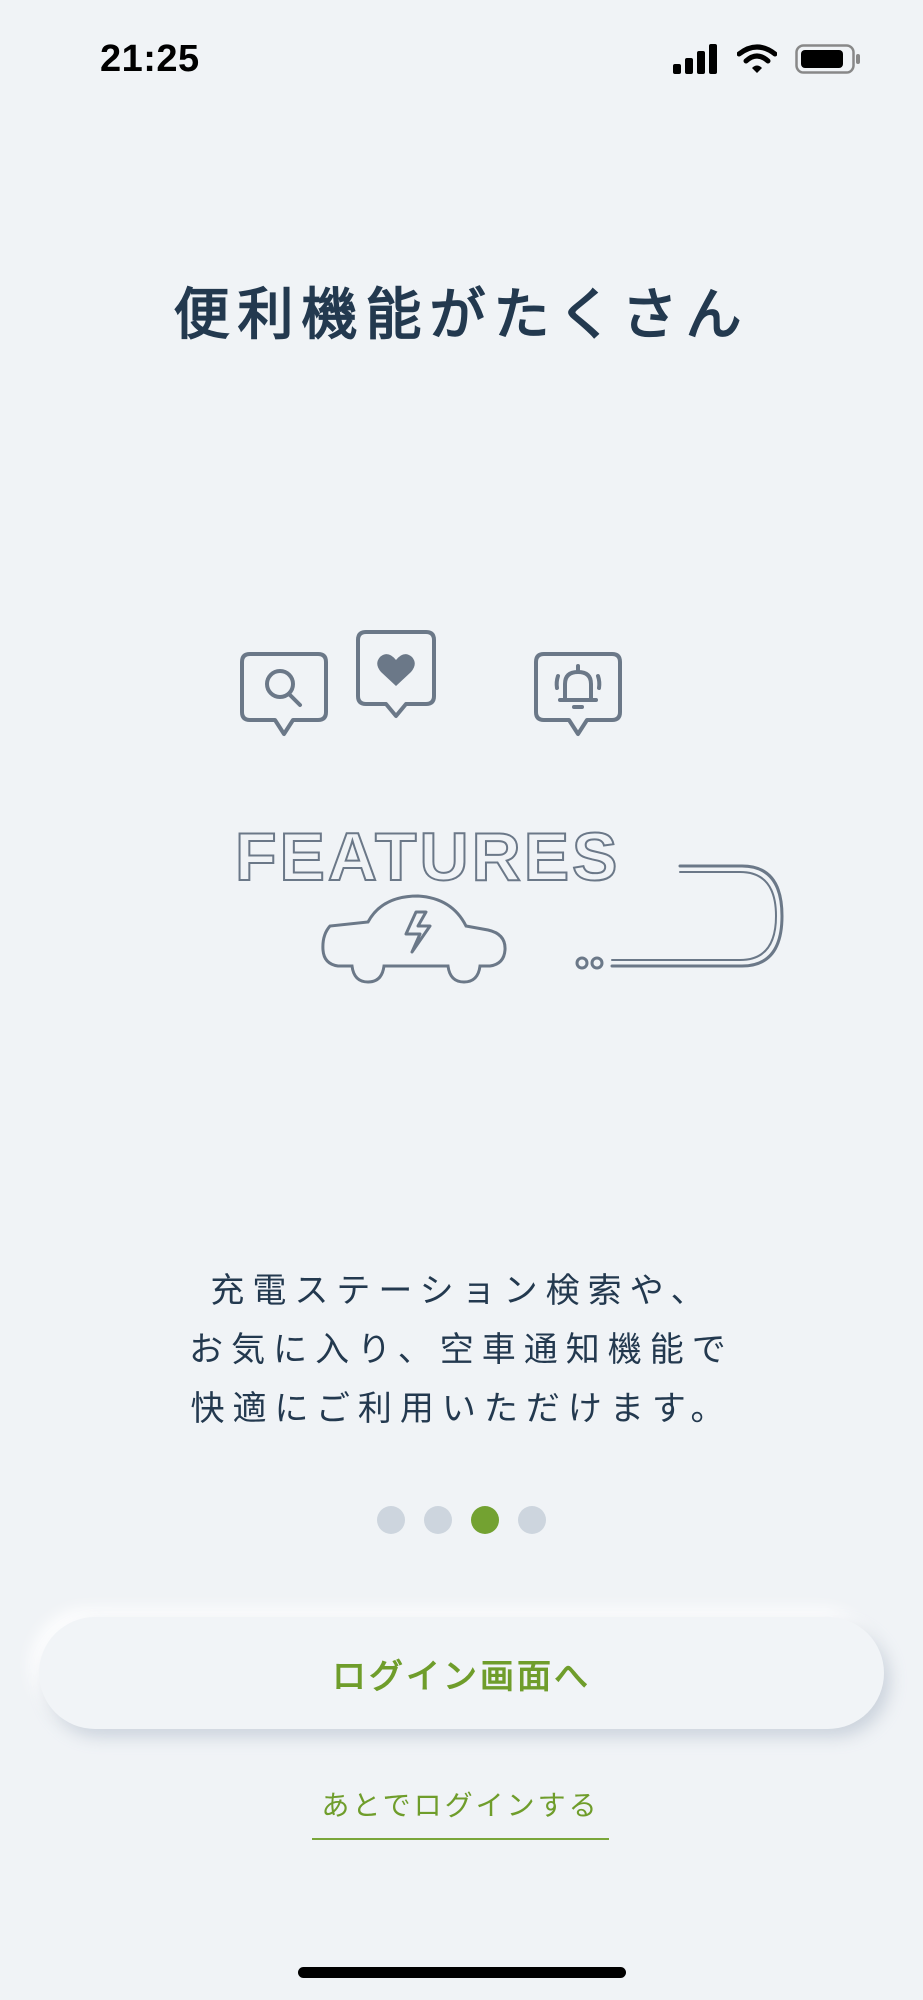 The height and width of the screenshot is (2000, 923). I want to click on description: 充電ステーション検索や、 お気に入り、空車通知機能で 快適にご利用いただけます。, so click(461, 1350).